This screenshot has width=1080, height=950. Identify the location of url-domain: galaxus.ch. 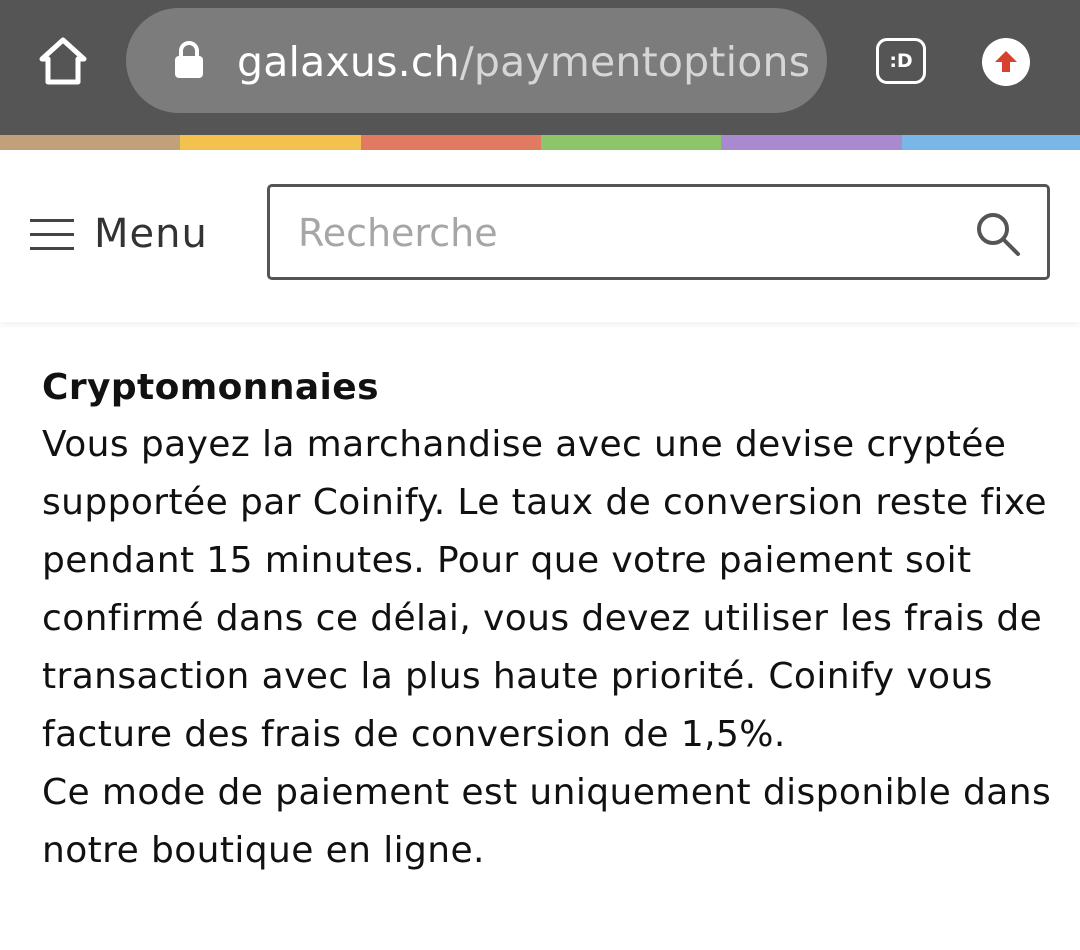
(348, 62).